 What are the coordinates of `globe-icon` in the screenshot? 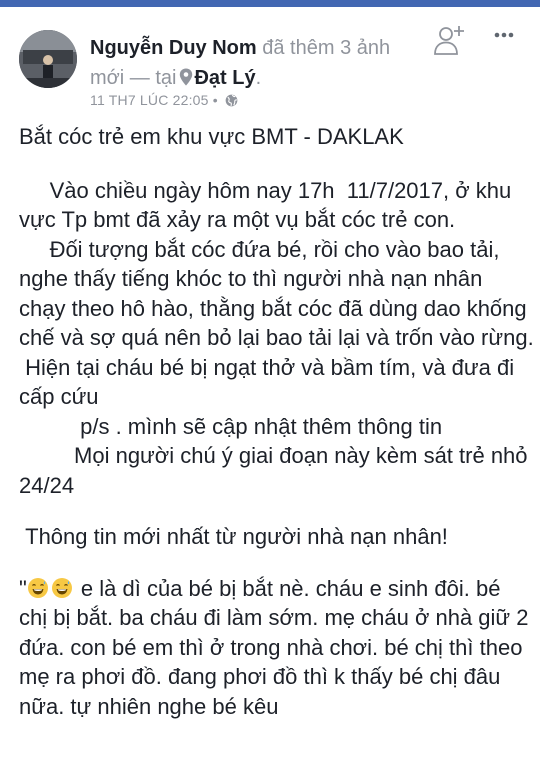 It's located at (231, 100).